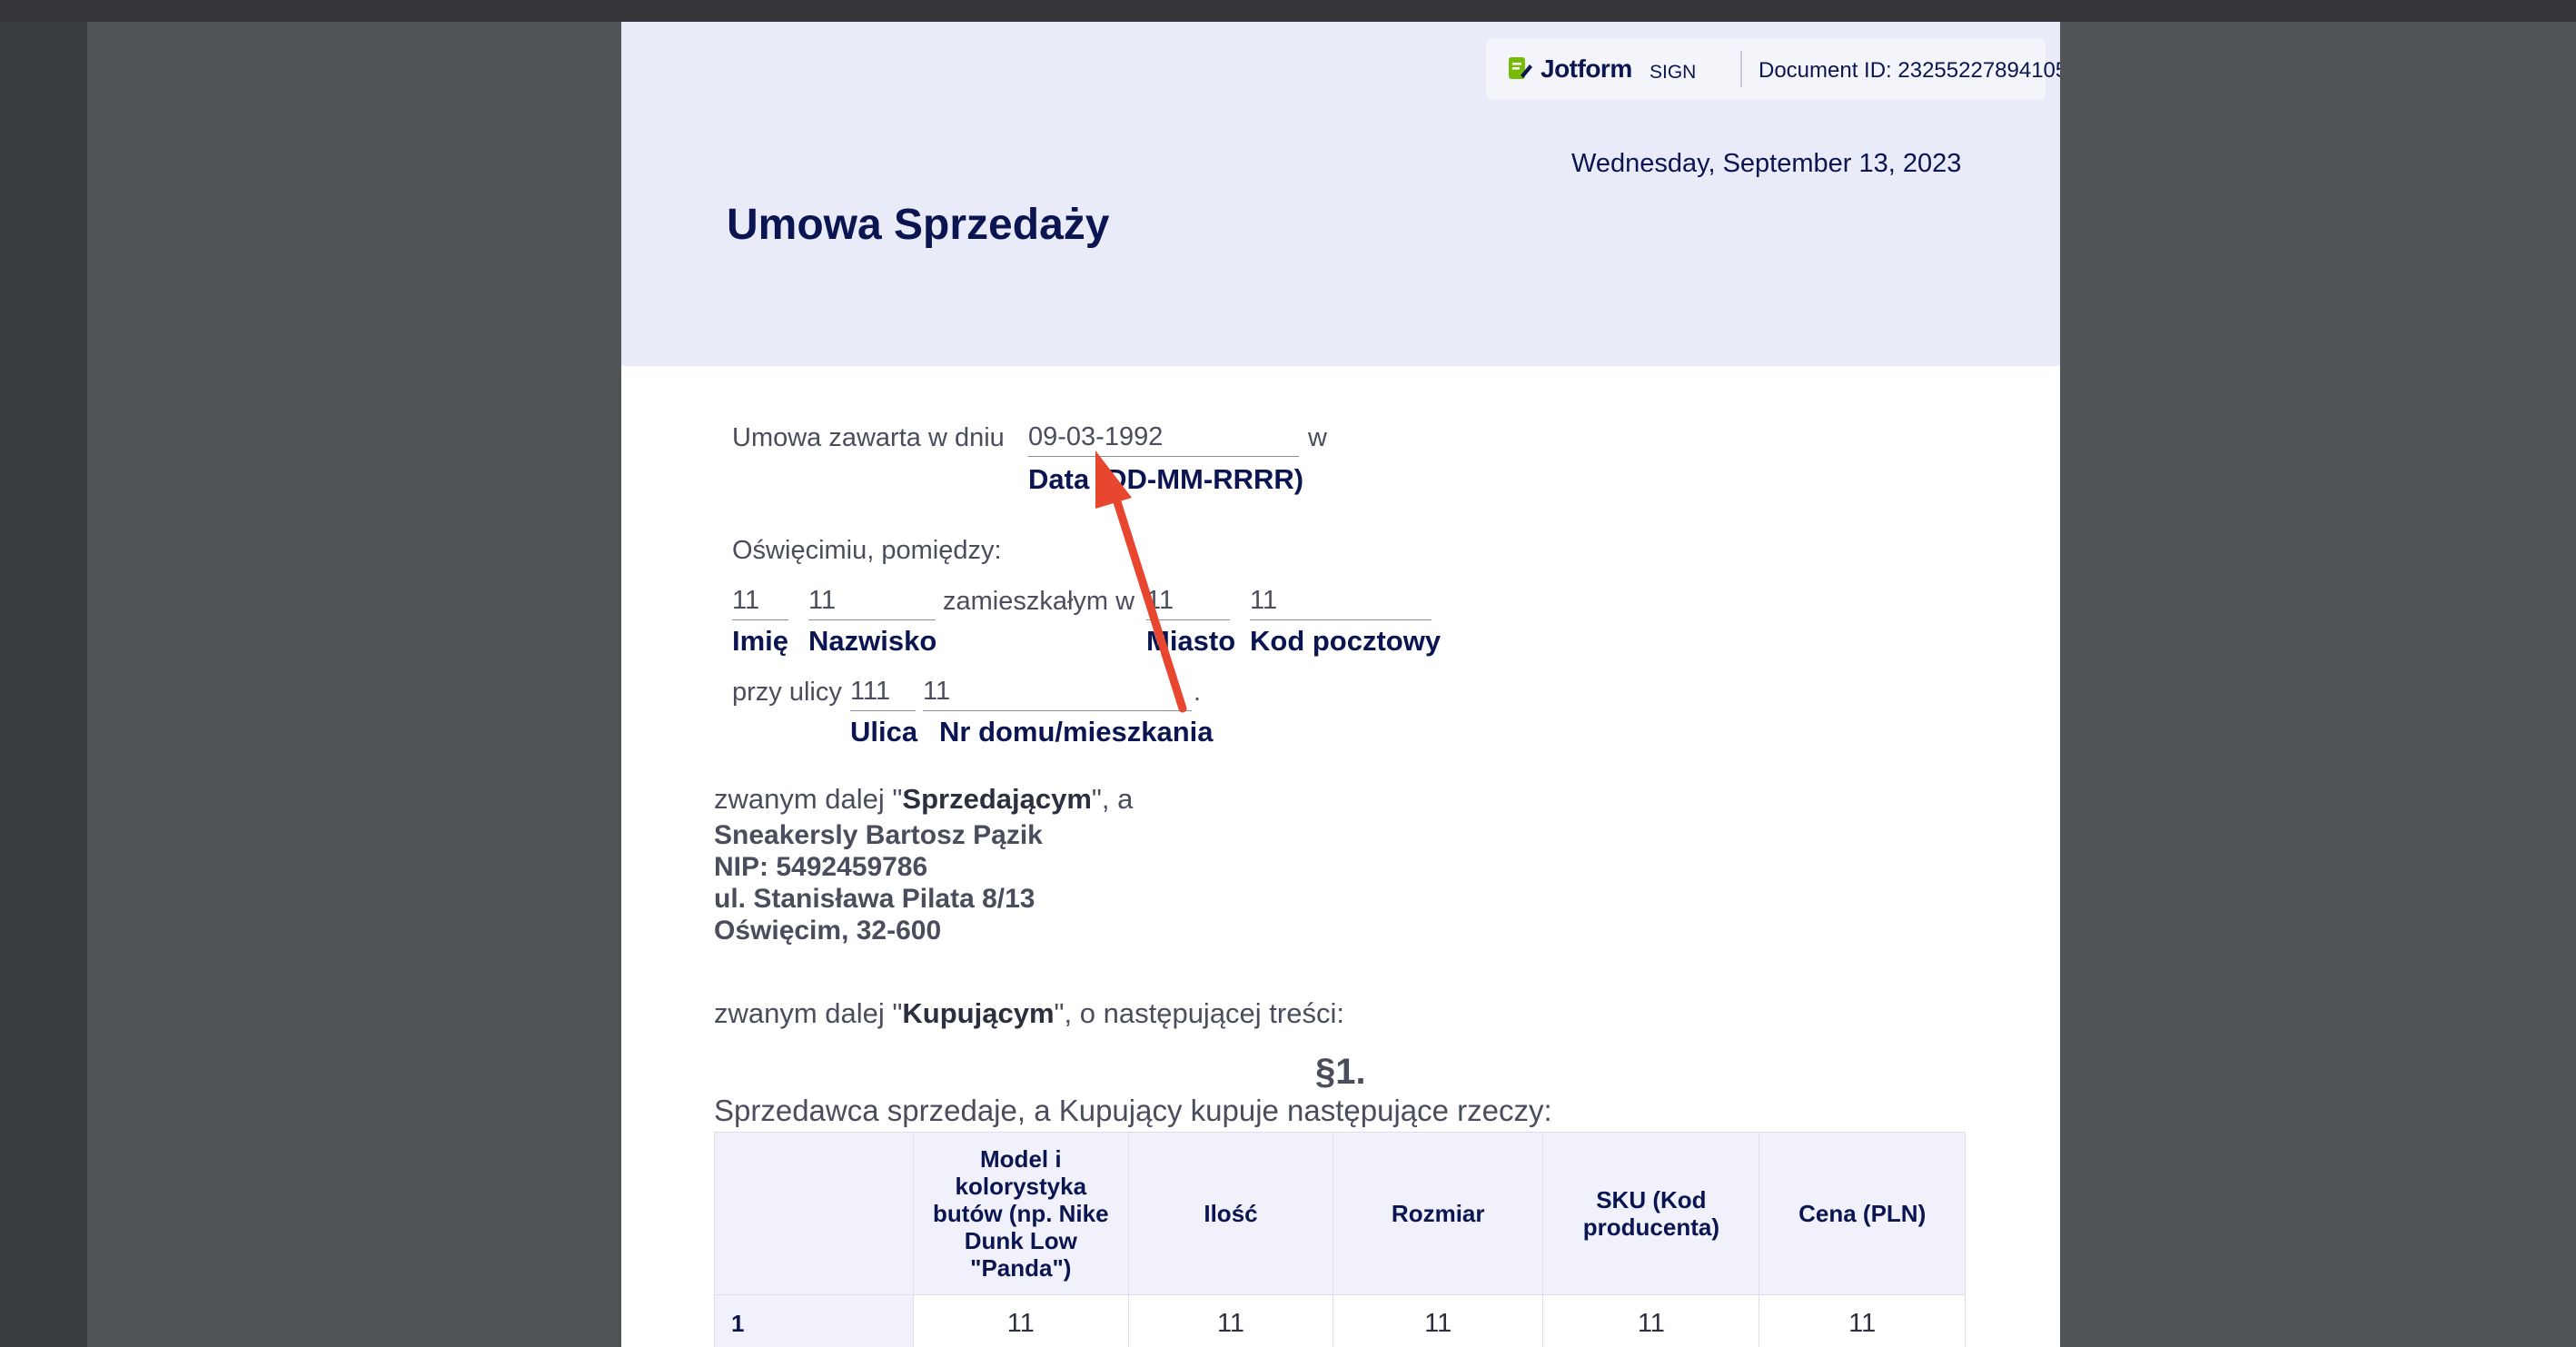 This screenshot has width=2576, height=1347. I want to click on table-cell-price: 11, so click(1862, 1320).